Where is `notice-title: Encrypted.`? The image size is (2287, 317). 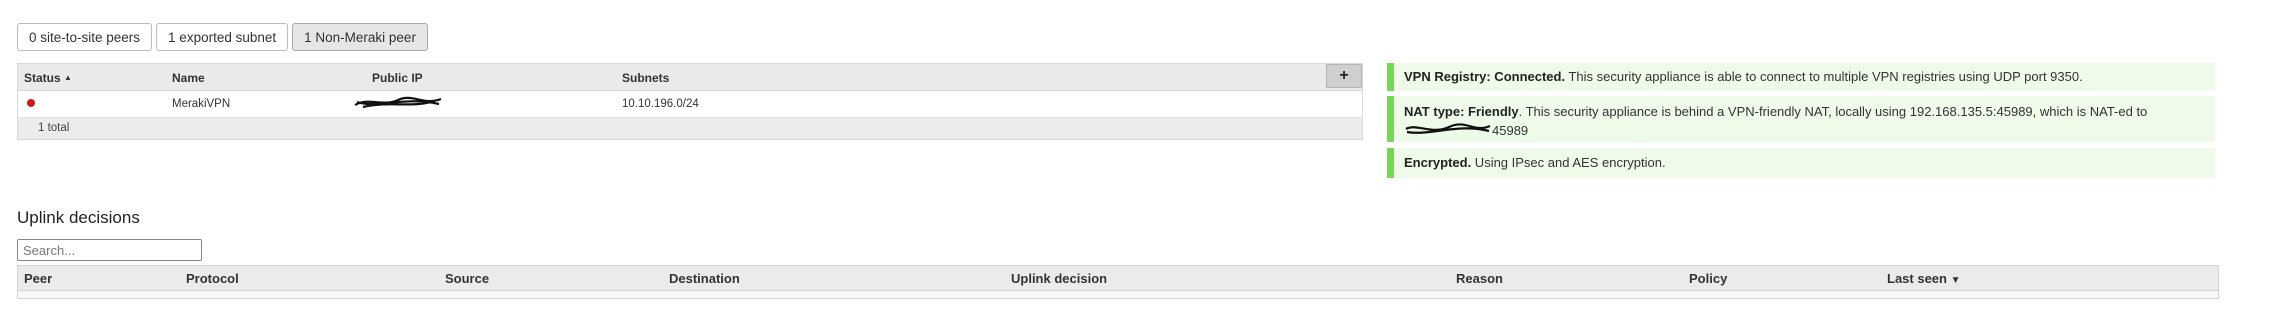 notice-title: Encrypted. is located at coordinates (1438, 162).